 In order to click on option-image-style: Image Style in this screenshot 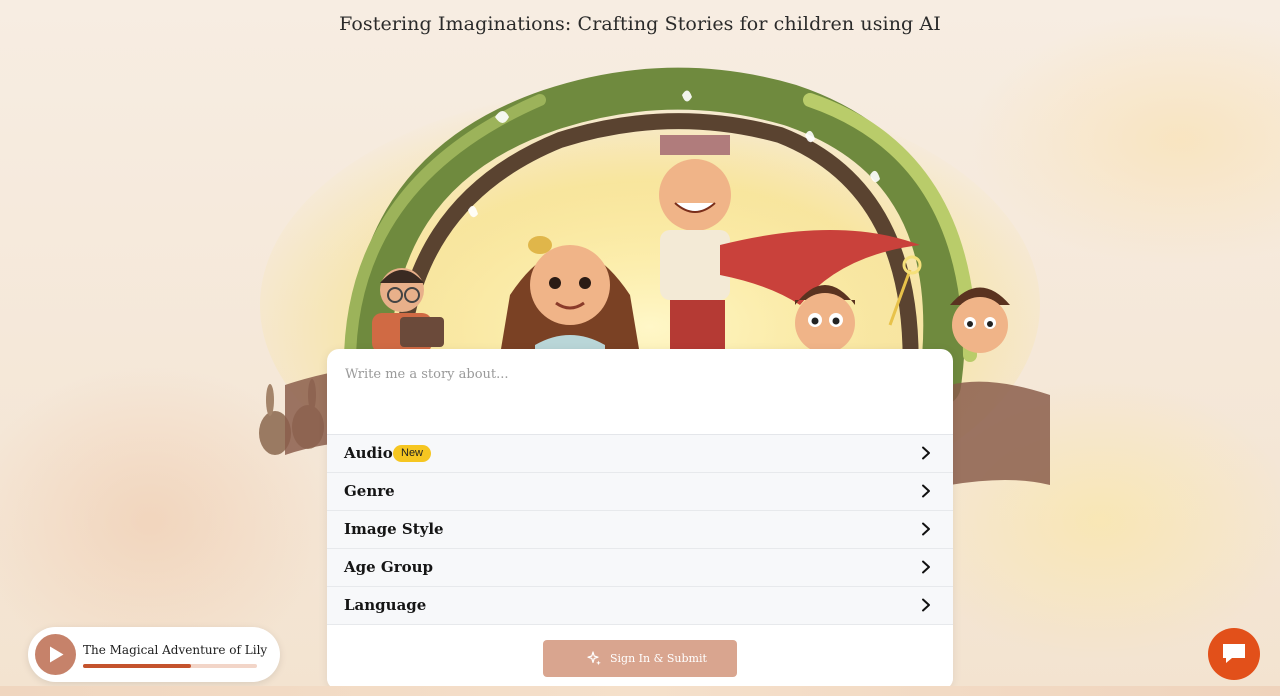, I will do `click(640, 530)`.